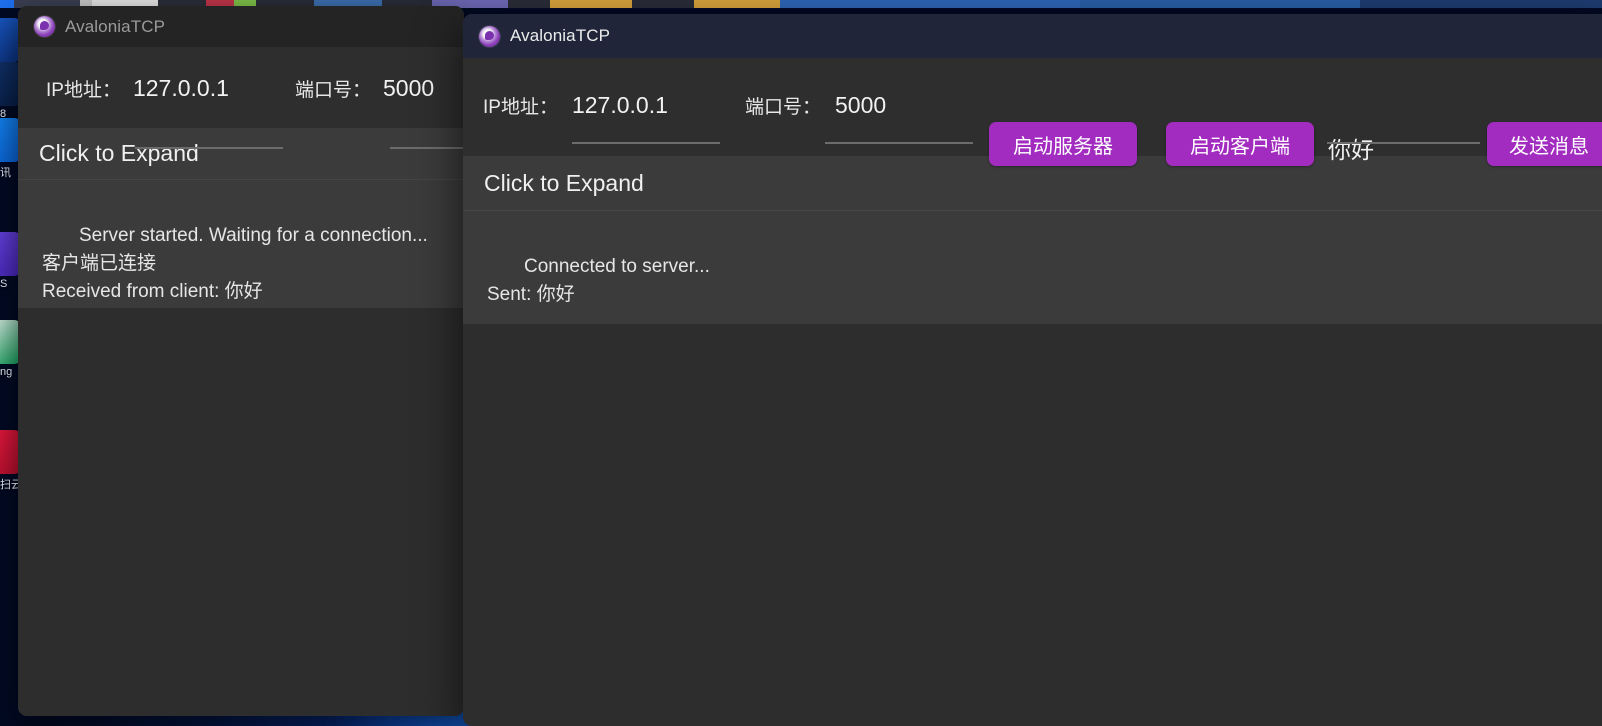  What do you see at coordinates (427, 148) in the screenshot?
I see `server-port-underline` at bounding box center [427, 148].